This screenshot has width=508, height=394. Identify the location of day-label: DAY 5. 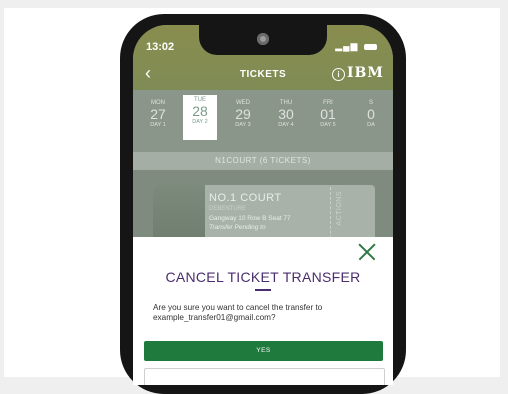
(328, 125).